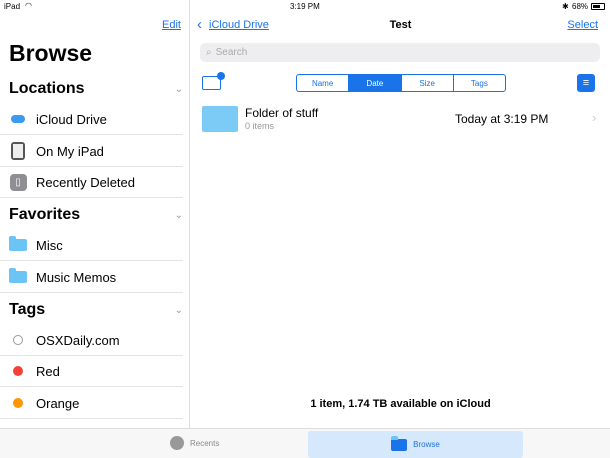  Describe the element at coordinates (18, 182) in the screenshot. I see `trash-icon: ▯` at that location.